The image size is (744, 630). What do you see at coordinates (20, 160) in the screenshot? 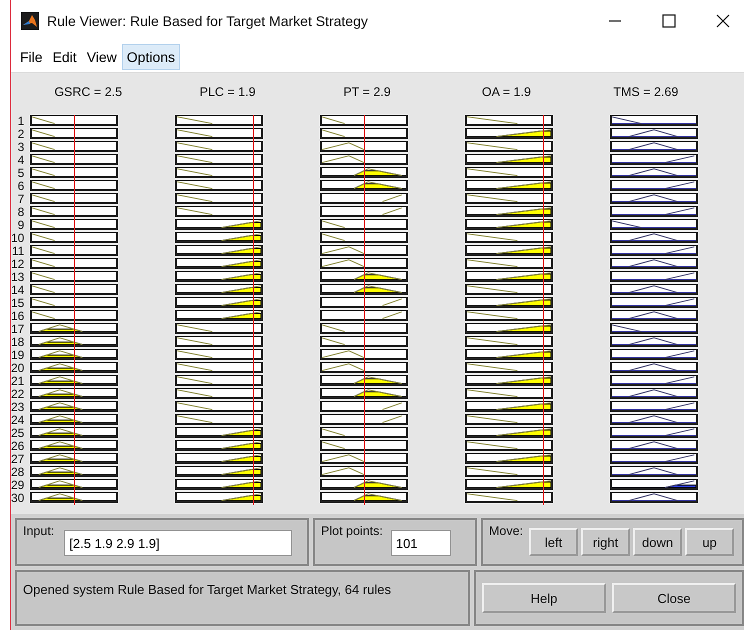
I see `rule-number: 4` at bounding box center [20, 160].